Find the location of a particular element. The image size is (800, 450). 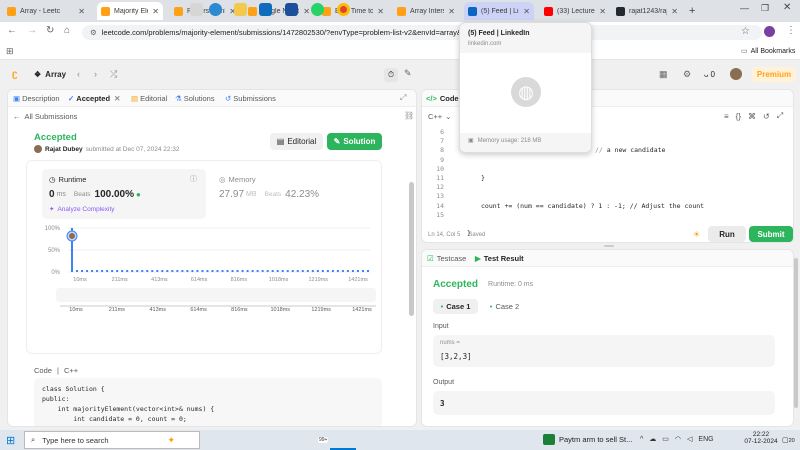

link-icon: ⛓ is located at coordinates (409, 115).